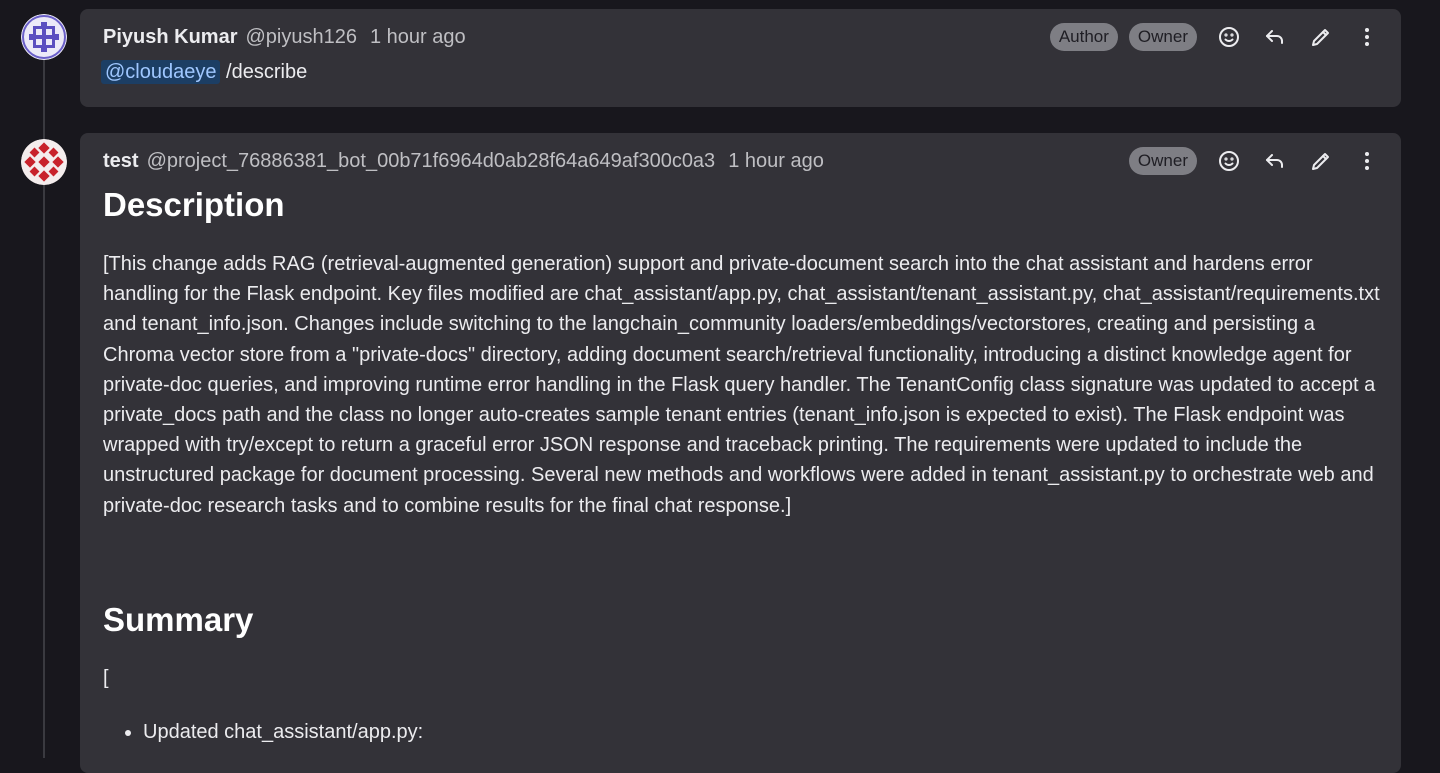 The width and height of the screenshot is (1440, 773). What do you see at coordinates (300, 37) in the screenshot?
I see `author-handle: @piyush126` at bounding box center [300, 37].